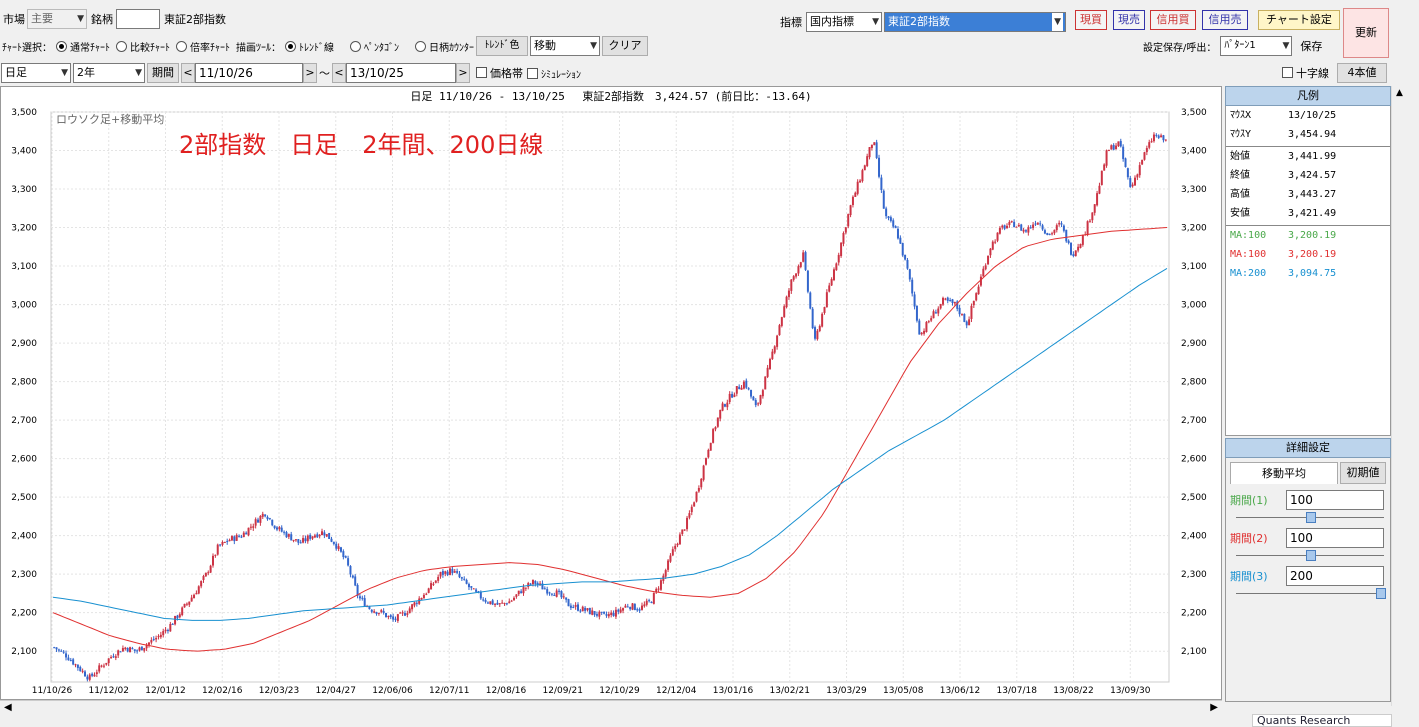 The image size is (1419, 727). Describe the element at coordinates (625, 46) in the screenshot. I see `clear-button: クリア` at that location.